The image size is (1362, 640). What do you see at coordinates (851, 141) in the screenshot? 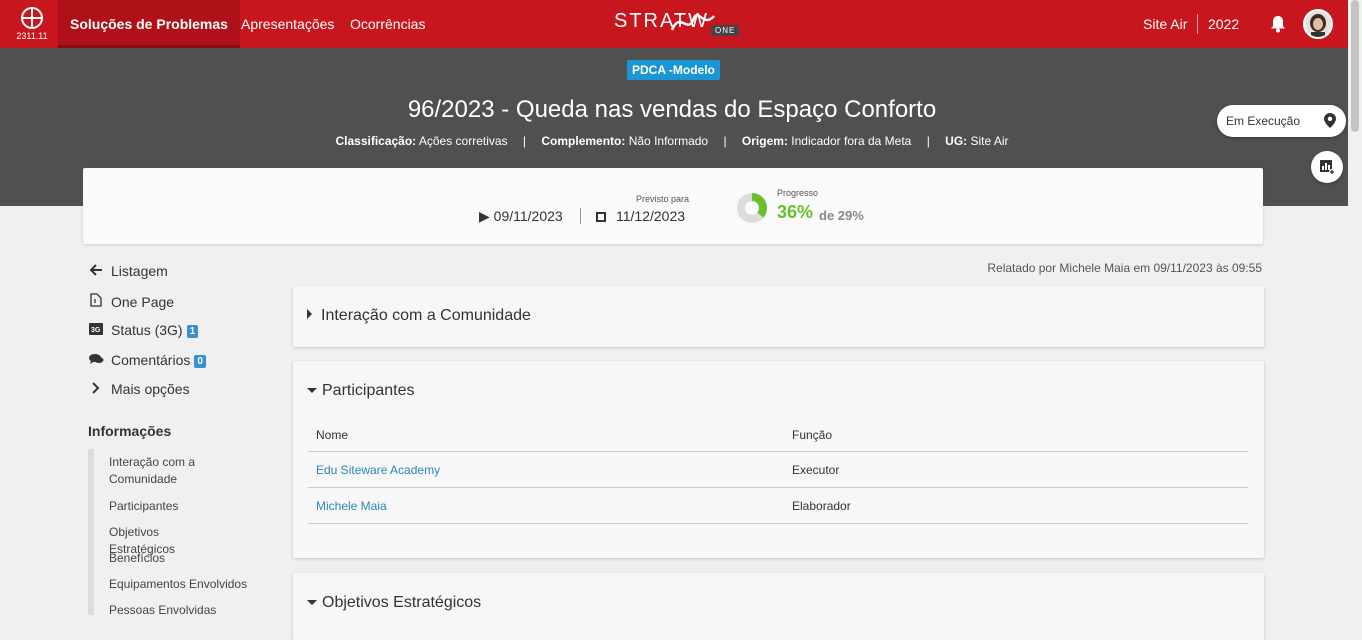
I see `origem-value: Indicador fora da Meta` at bounding box center [851, 141].